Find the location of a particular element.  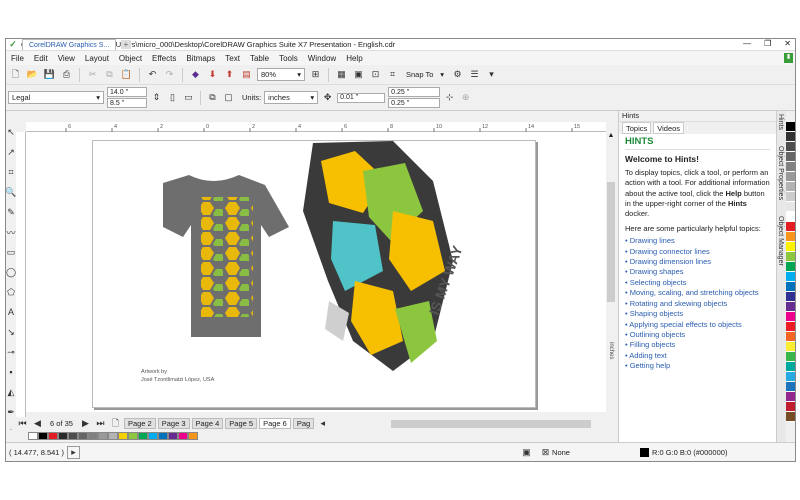

paste-icon: 📋 is located at coordinates (126, 74).